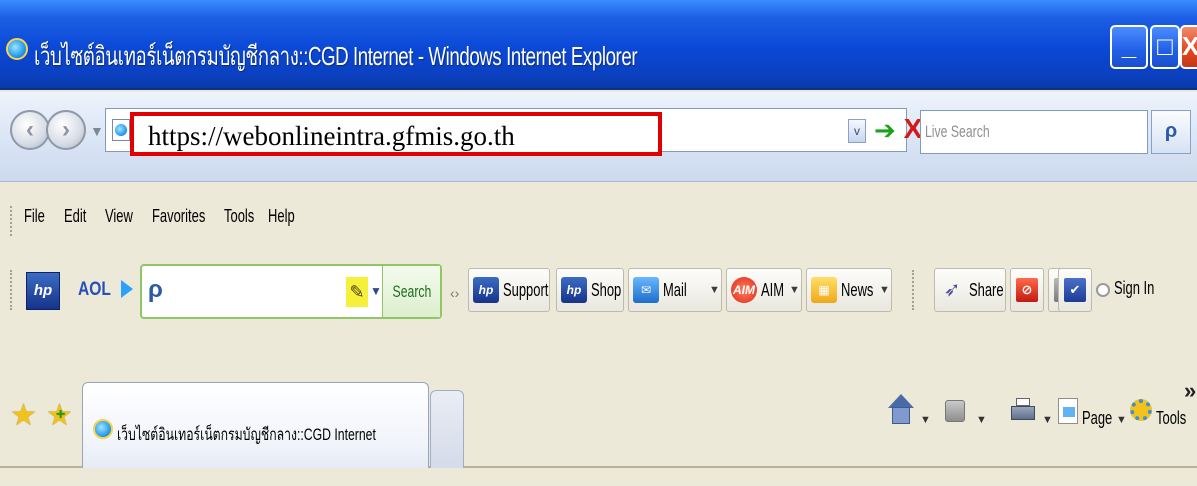 The image size is (1197, 486). I want to click on more-commands-chevron-icon: », so click(1190, 391).